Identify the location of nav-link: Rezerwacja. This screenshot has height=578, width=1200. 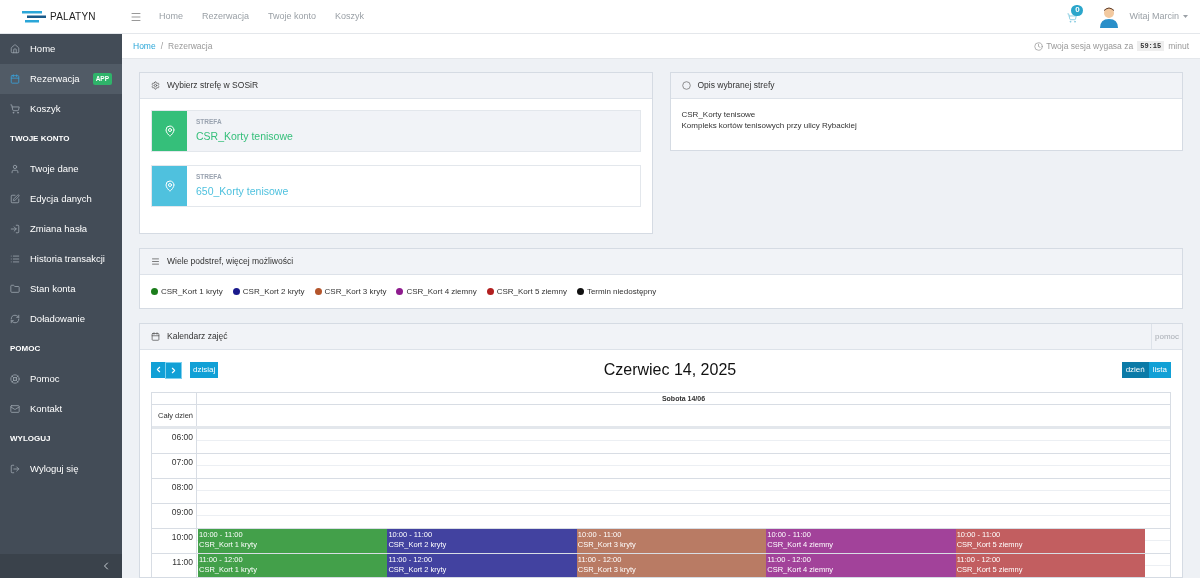
(226, 16).